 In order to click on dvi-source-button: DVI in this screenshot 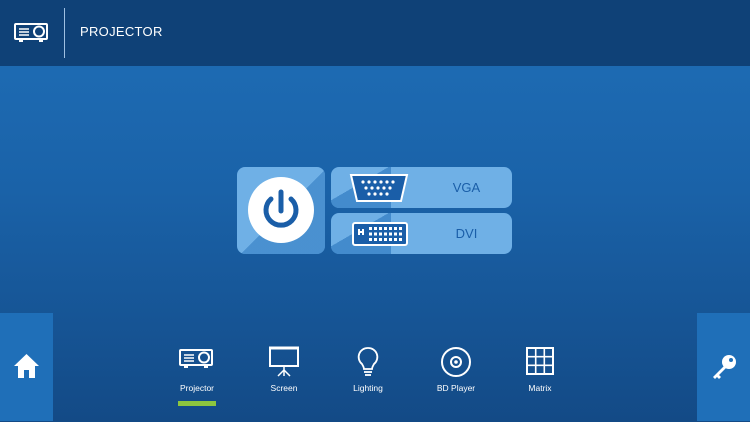, I will do `click(421, 233)`.